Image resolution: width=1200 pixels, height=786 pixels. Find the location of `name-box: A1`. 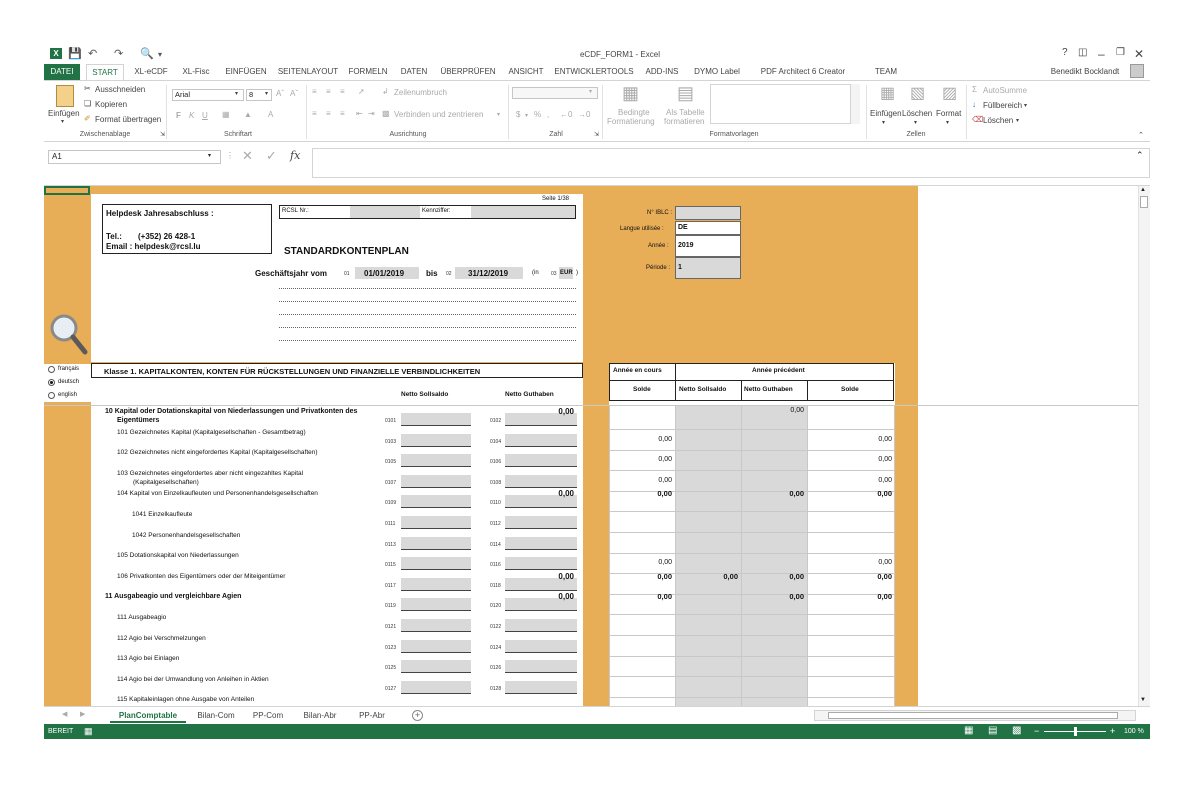

name-box: A1 is located at coordinates (134, 157).